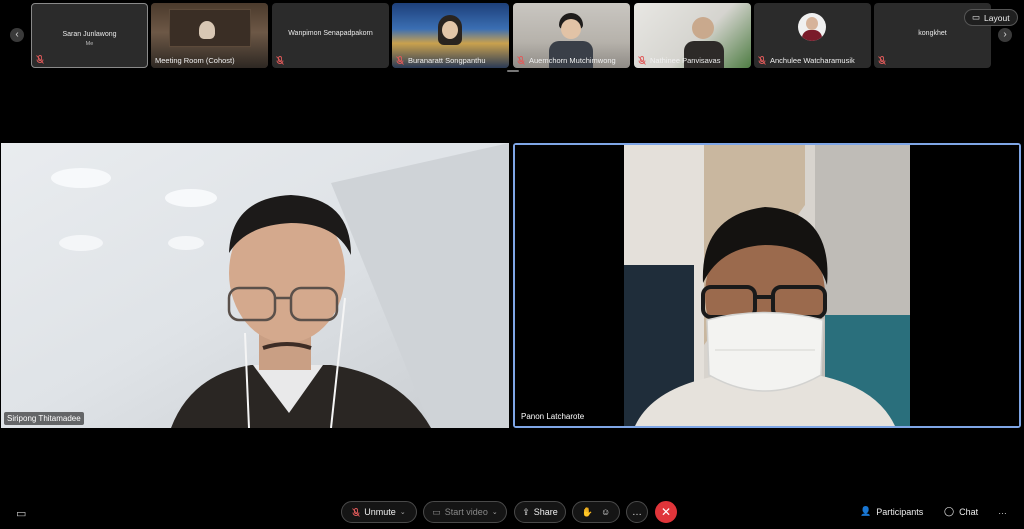 Image resolution: width=1024 pixels, height=529 pixels. What do you see at coordinates (21, 513) in the screenshot?
I see `captions-icon: ▭` at bounding box center [21, 513].